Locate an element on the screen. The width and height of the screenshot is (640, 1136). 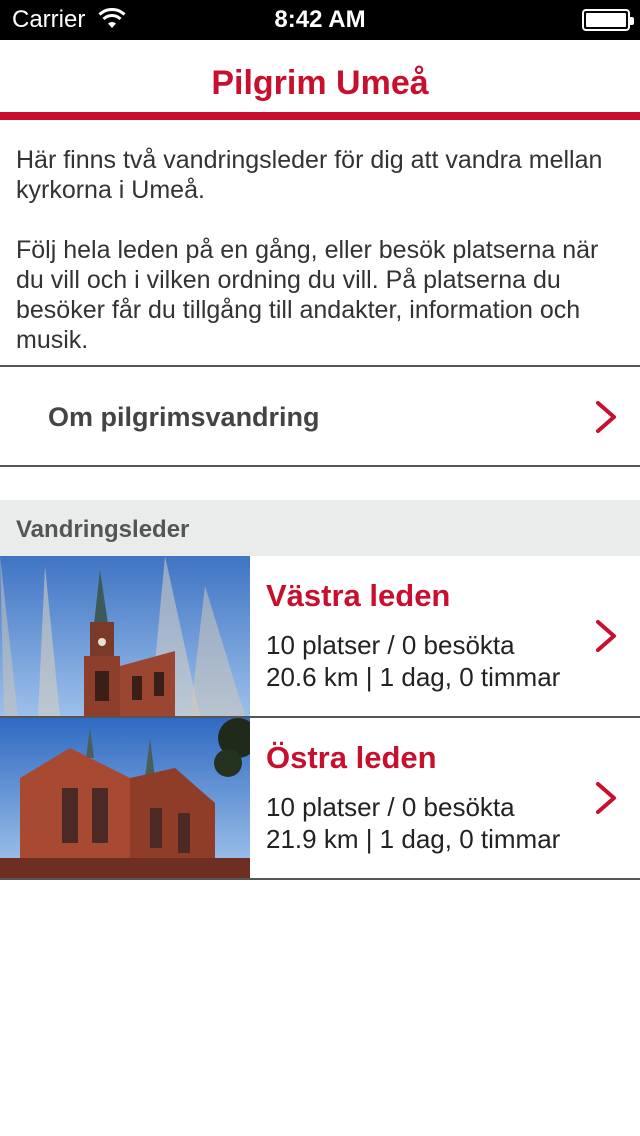
page-title: Pilgrim Umeå is located at coordinates (320, 83).